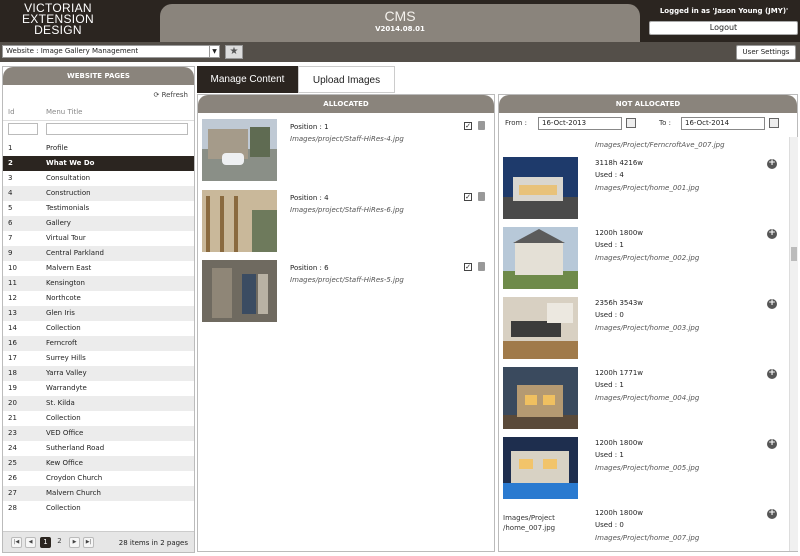  Describe the element at coordinates (234, 52) in the screenshot. I see `favorite-star-icon: ★` at that location.